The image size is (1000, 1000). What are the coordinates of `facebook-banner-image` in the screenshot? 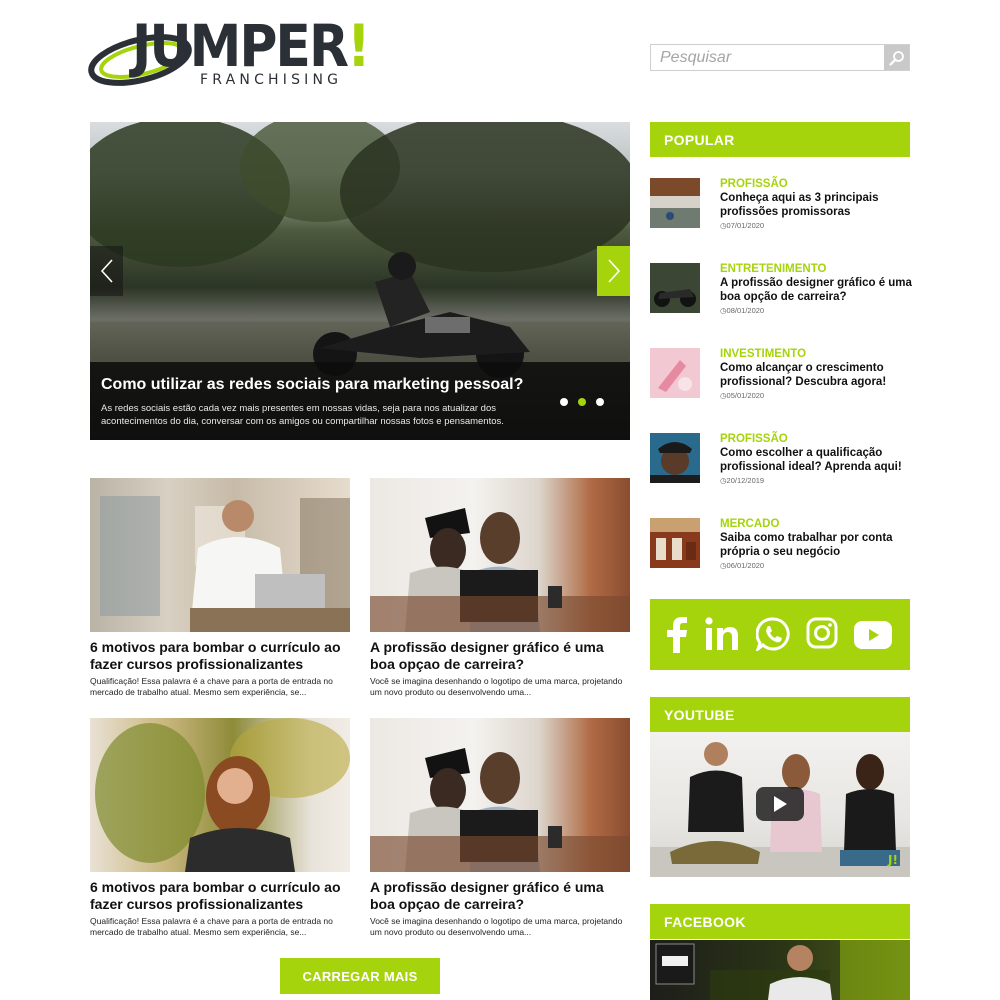 It's located at (782, 970).